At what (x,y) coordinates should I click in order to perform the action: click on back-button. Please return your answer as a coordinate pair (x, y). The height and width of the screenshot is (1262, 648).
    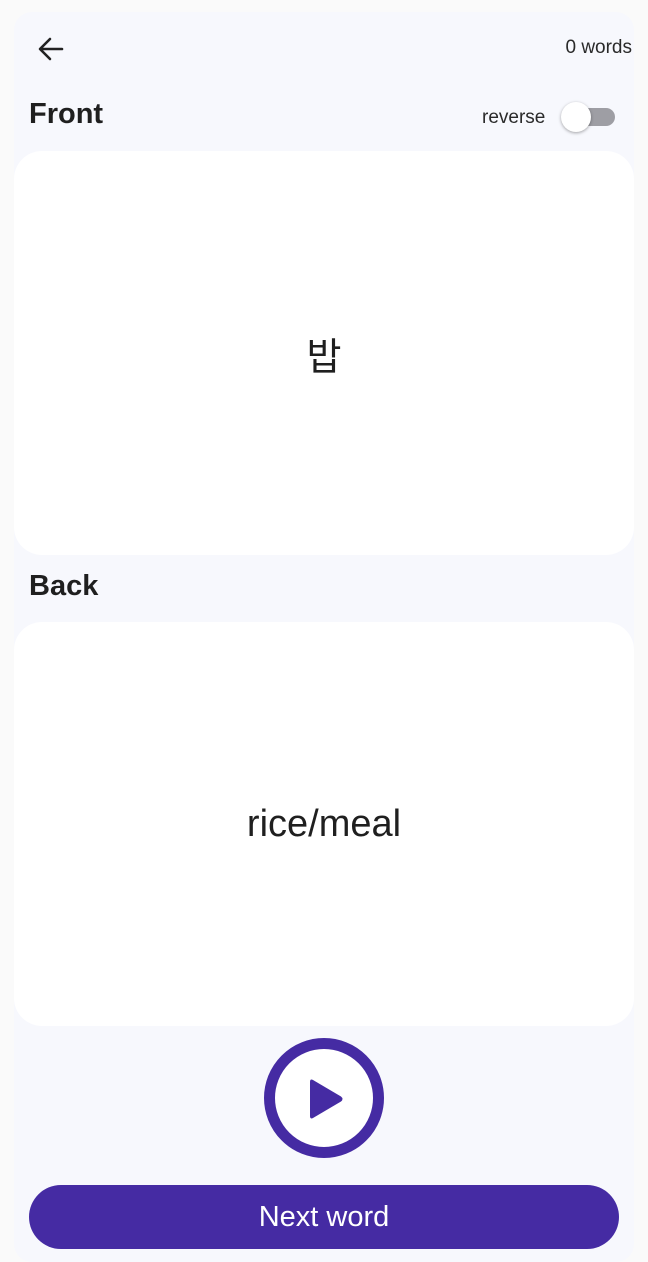
    Looking at the image, I should click on (51, 49).